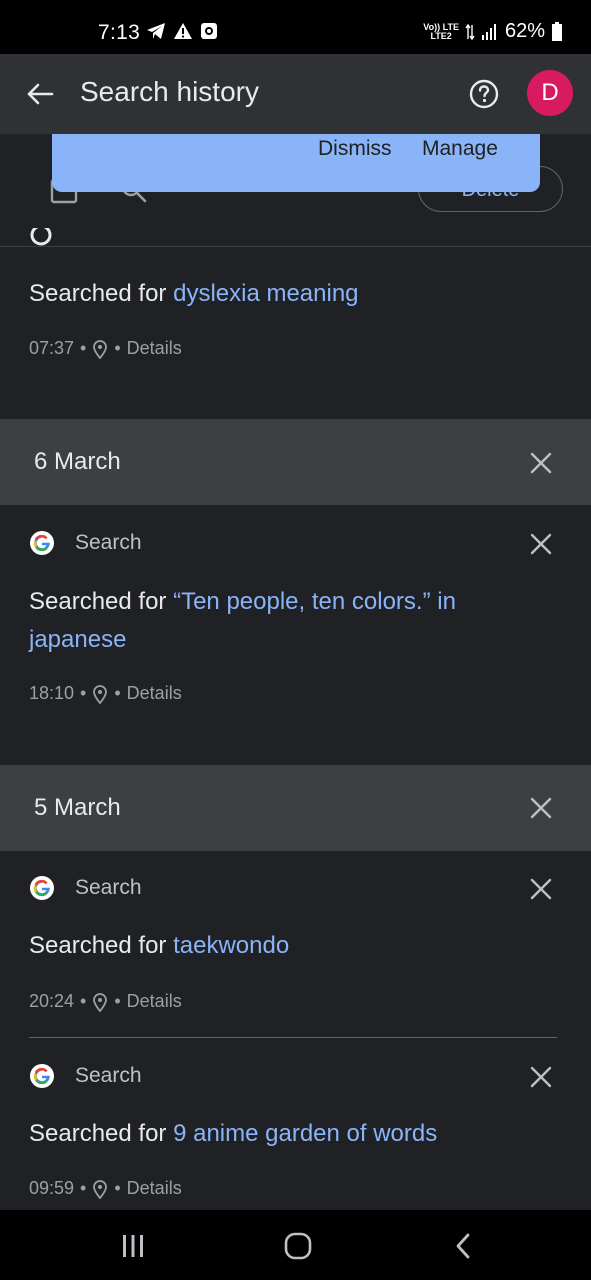 The height and width of the screenshot is (1280, 591). I want to click on query-link: taekwondo, so click(231, 945).